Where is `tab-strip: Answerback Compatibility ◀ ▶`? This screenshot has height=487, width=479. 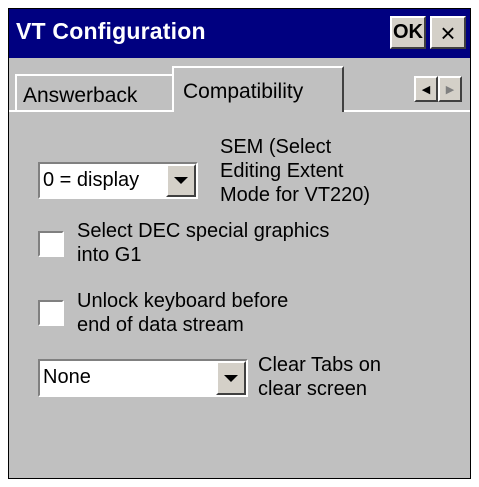
tab-strip: Answerback Compatibility ◀ ▶ is located at coordinates (239, 88).